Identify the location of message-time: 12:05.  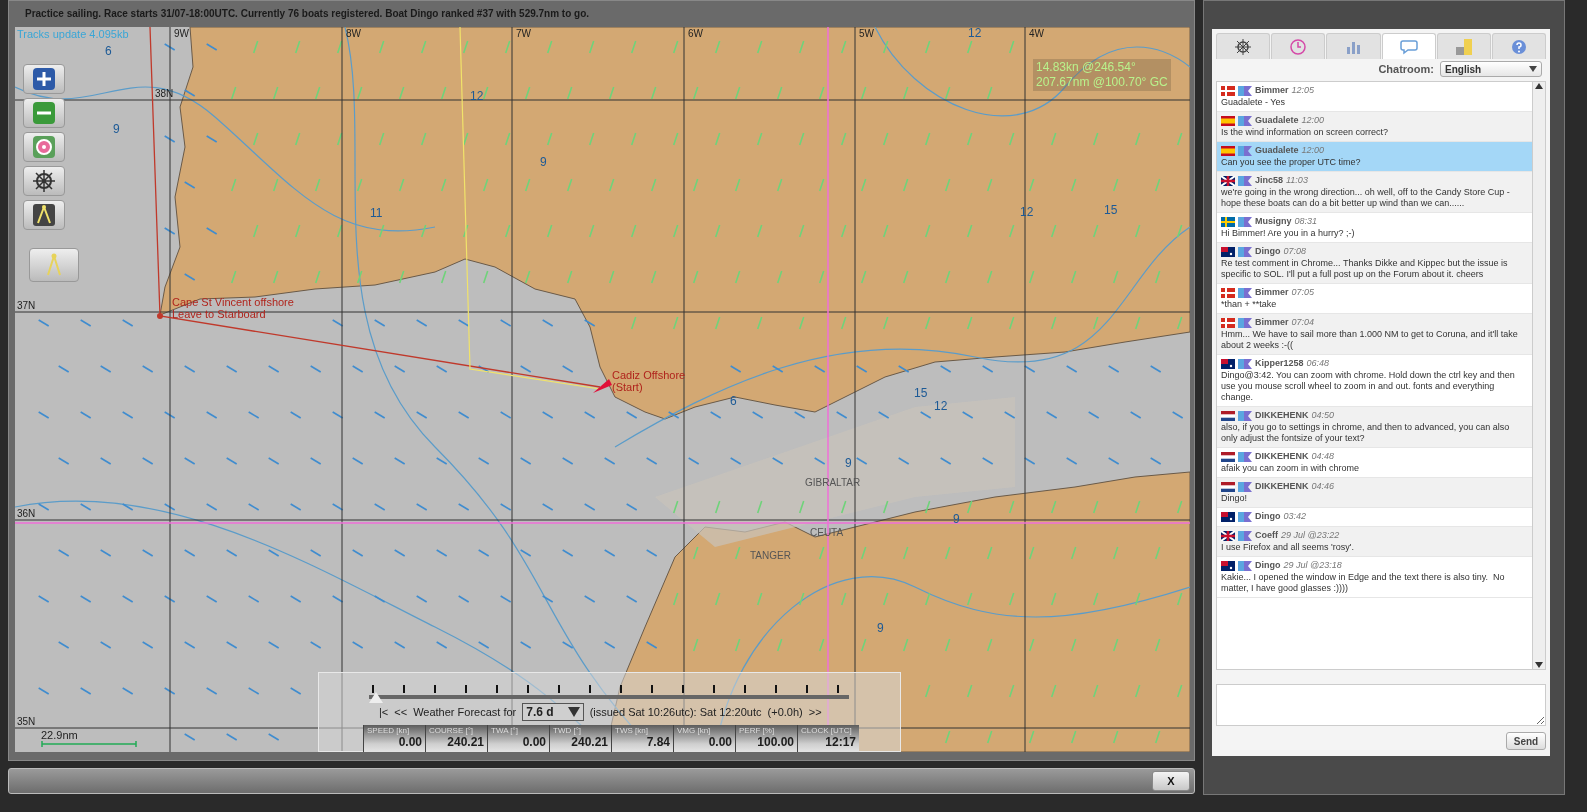
(1303, 90).